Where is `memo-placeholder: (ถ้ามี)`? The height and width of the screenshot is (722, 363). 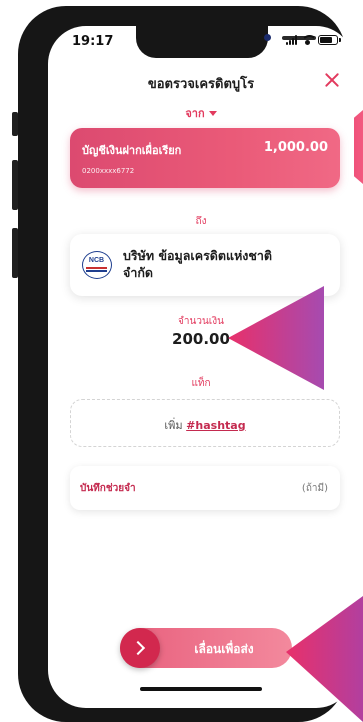
memo-placeholder: (ถ้ามี) is located at coordinates (314, 488).